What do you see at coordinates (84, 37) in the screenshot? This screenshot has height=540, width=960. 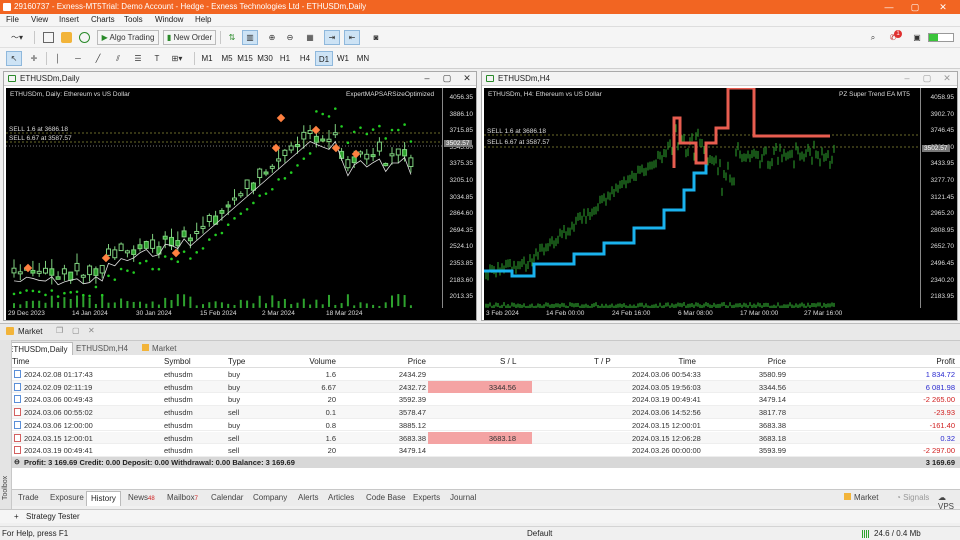 I see `signals-icon` at bounding box center [84, 37].